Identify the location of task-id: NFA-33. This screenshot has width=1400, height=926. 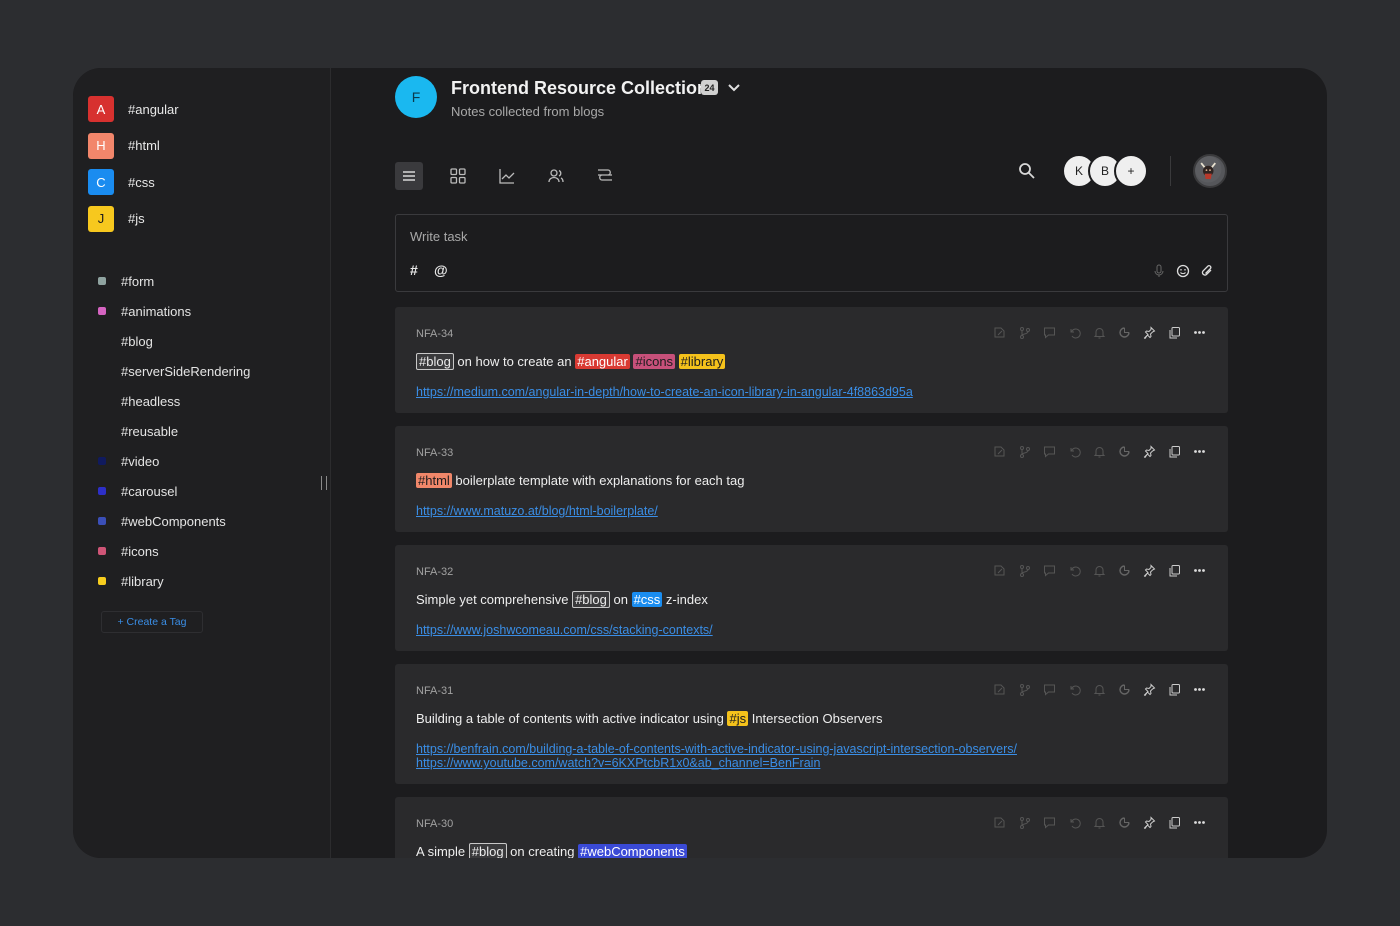
(435, 453).